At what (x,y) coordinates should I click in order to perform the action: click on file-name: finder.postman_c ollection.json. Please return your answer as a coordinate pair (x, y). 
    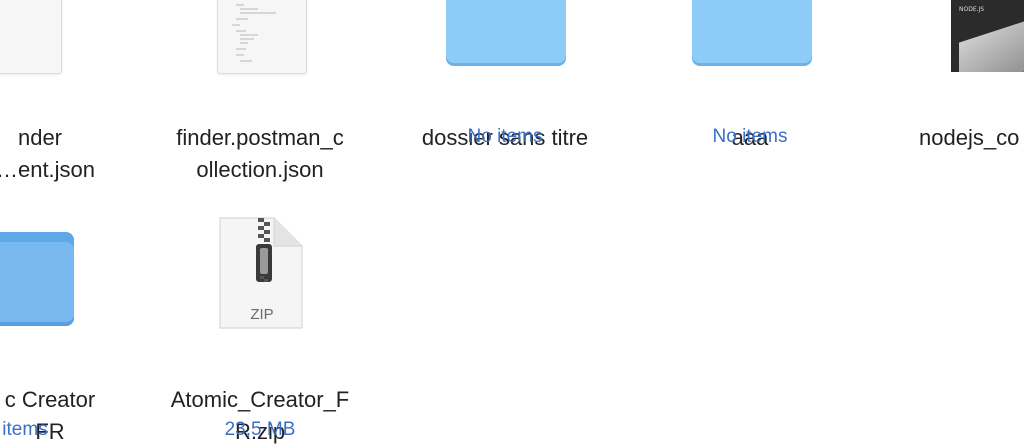
    Looking at the image, I should click on (260, 138).